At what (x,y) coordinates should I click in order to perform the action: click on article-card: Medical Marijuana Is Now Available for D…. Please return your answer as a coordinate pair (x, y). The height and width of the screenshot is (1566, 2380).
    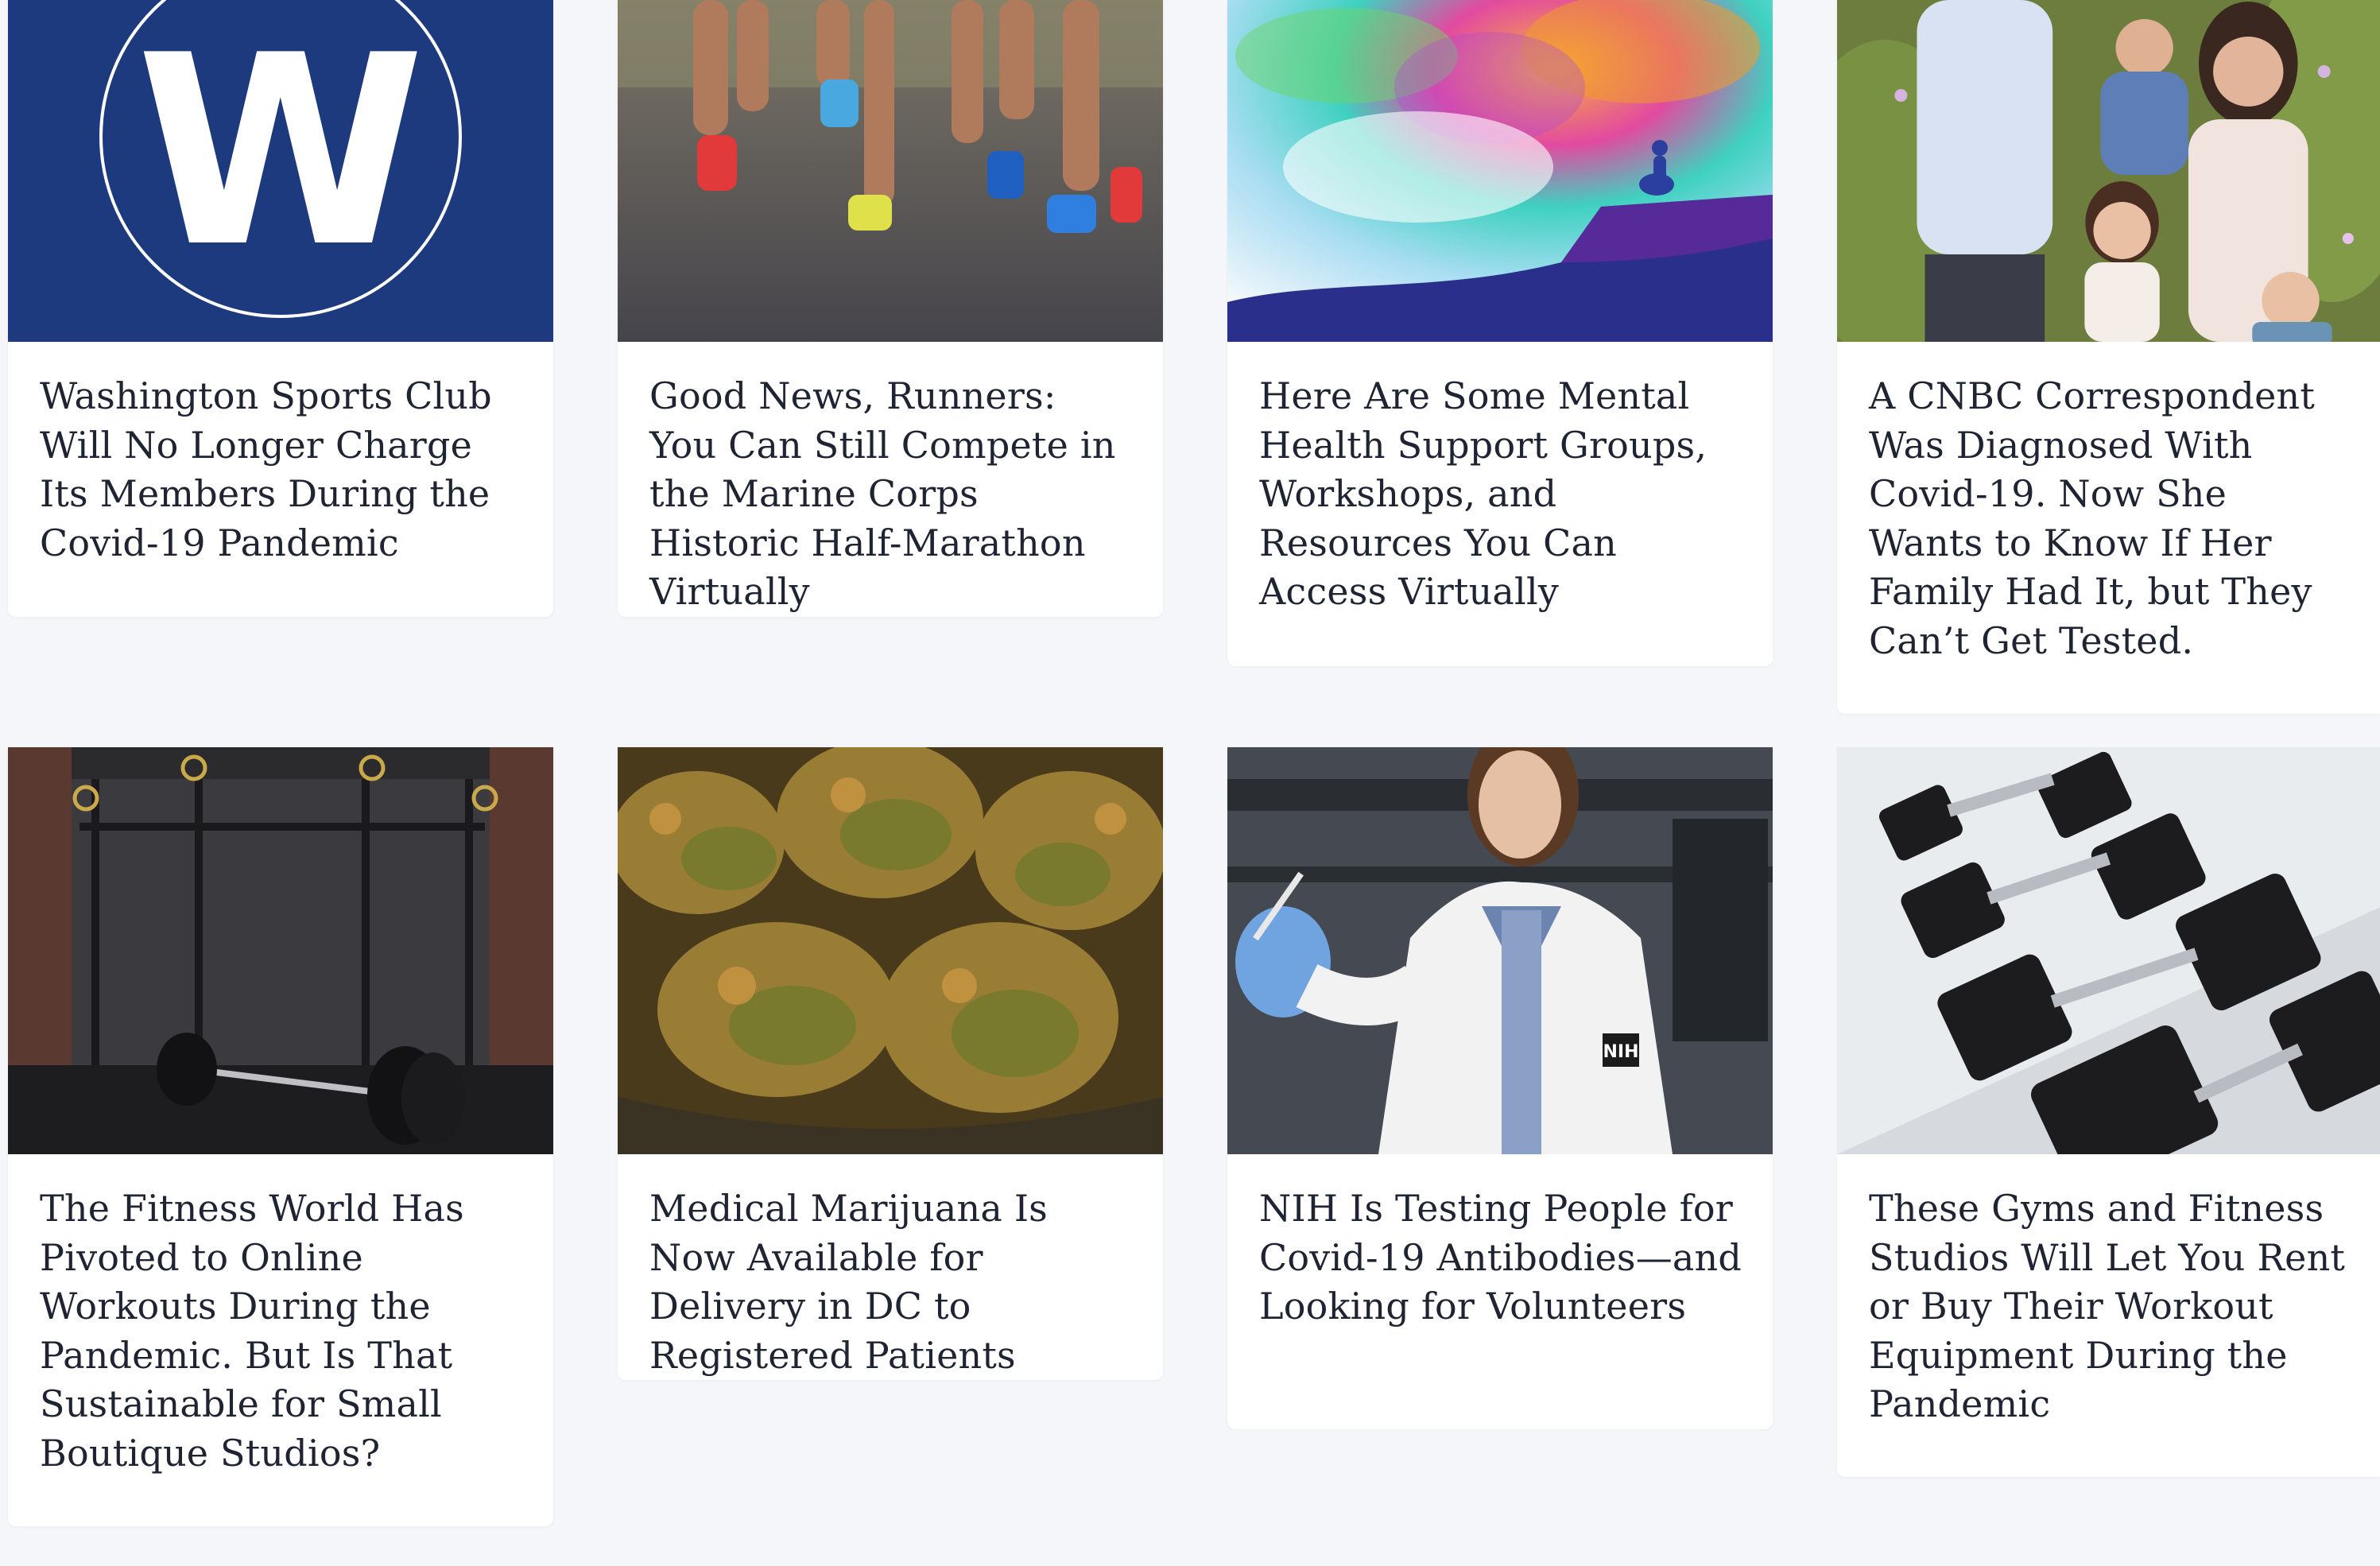
    Looking at the image, I should click on (890, 1064).